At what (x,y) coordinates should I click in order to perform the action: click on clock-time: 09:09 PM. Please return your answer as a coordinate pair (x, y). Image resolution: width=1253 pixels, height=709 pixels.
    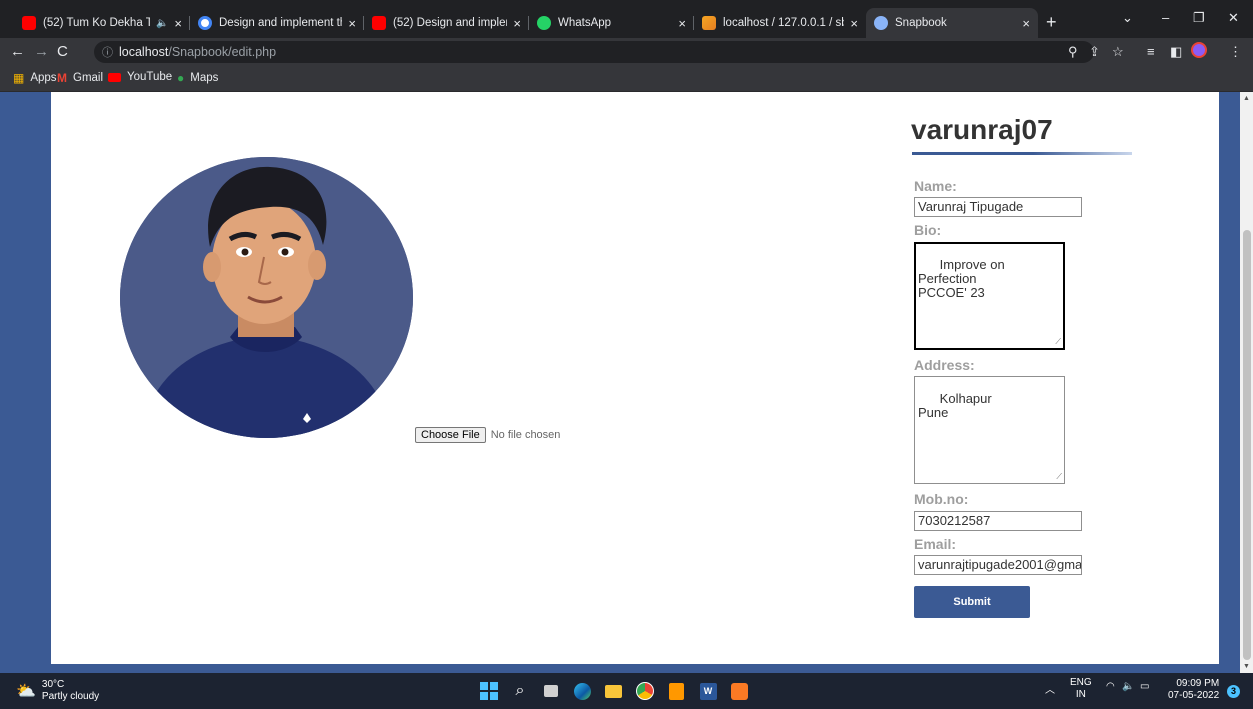
    Looking at the image, I should click on (1198, 683).